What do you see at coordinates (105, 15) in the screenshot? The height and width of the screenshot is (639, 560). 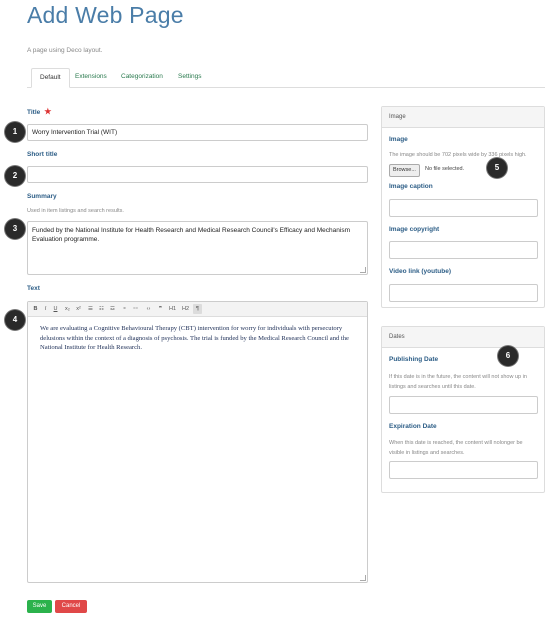 I see `page-title: Add Web Page` at bounding box center [105, 15].